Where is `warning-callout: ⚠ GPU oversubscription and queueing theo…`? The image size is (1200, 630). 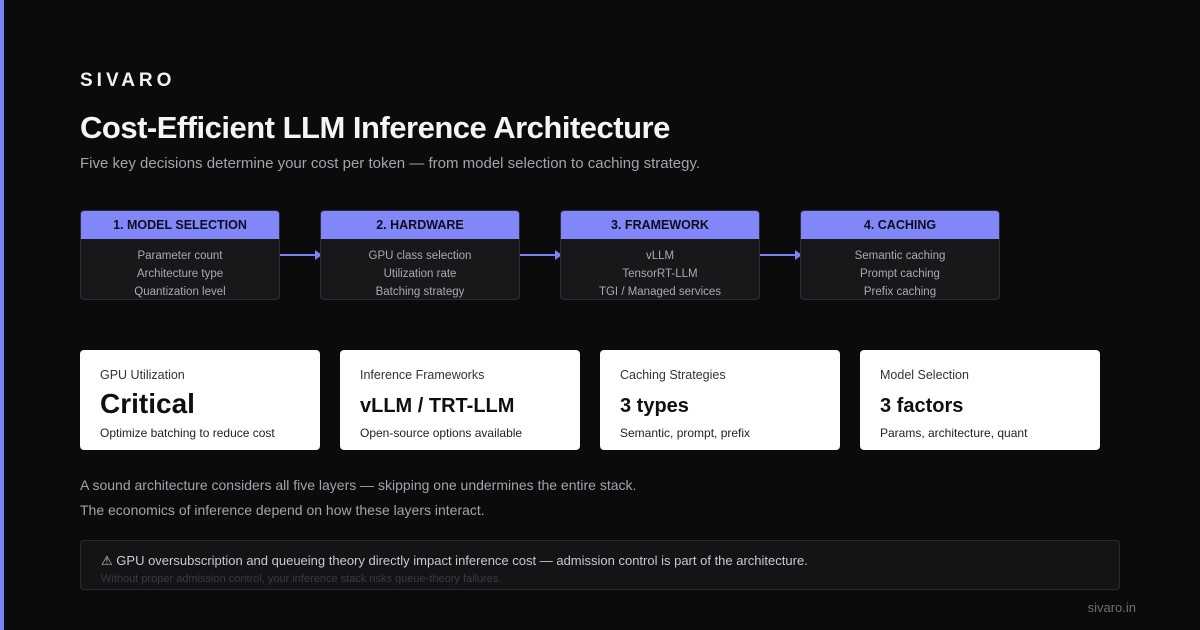
warning-callout: ⚠ GPU oversubscription and queueing theo… is located at coordinates (600, 565).